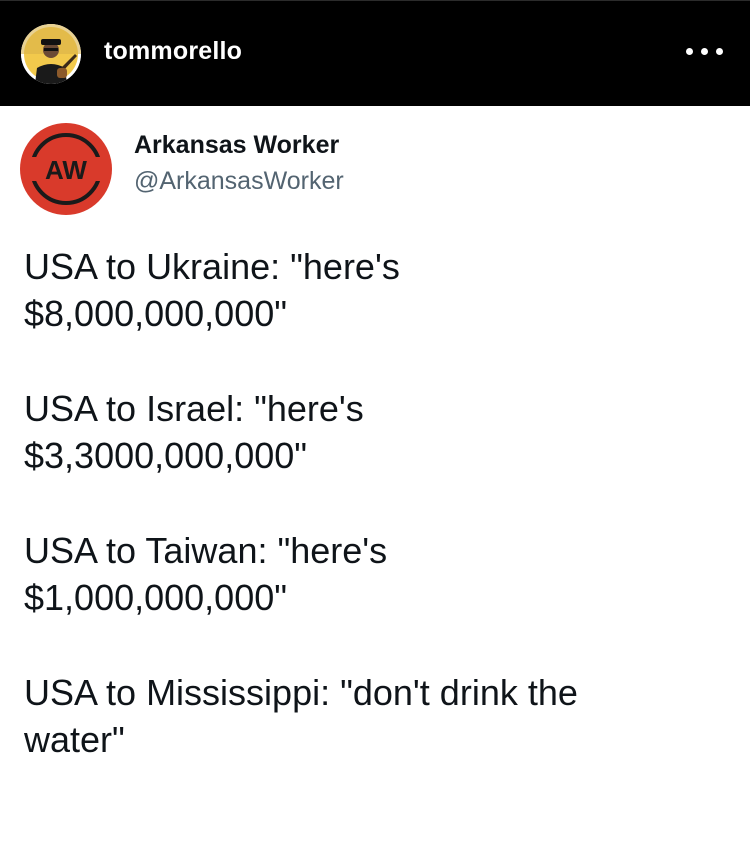 This screenshot has width=750, height=853. I want to click on arkansas-worker-logo: AW, so click(66, 169).